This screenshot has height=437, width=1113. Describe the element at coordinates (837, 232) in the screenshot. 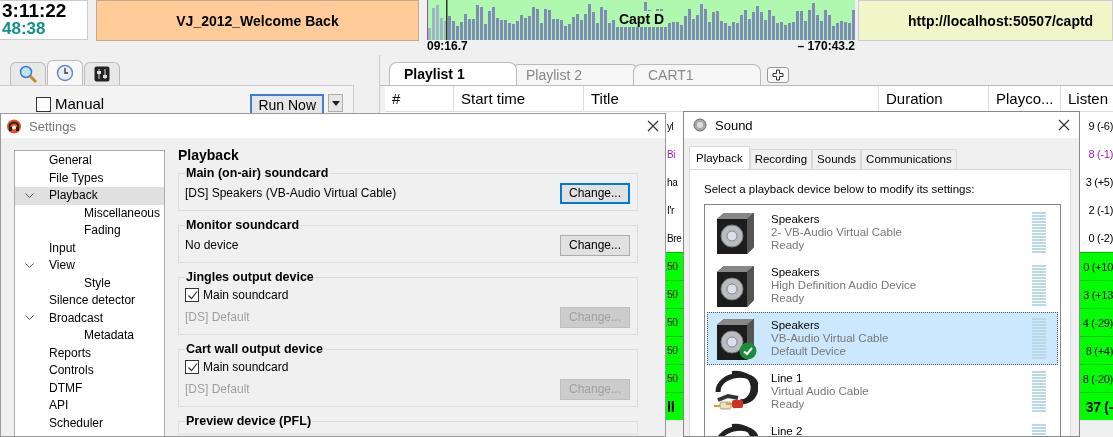

I see `device-description: 2- VB-Audio Virtual Cable` at that location.